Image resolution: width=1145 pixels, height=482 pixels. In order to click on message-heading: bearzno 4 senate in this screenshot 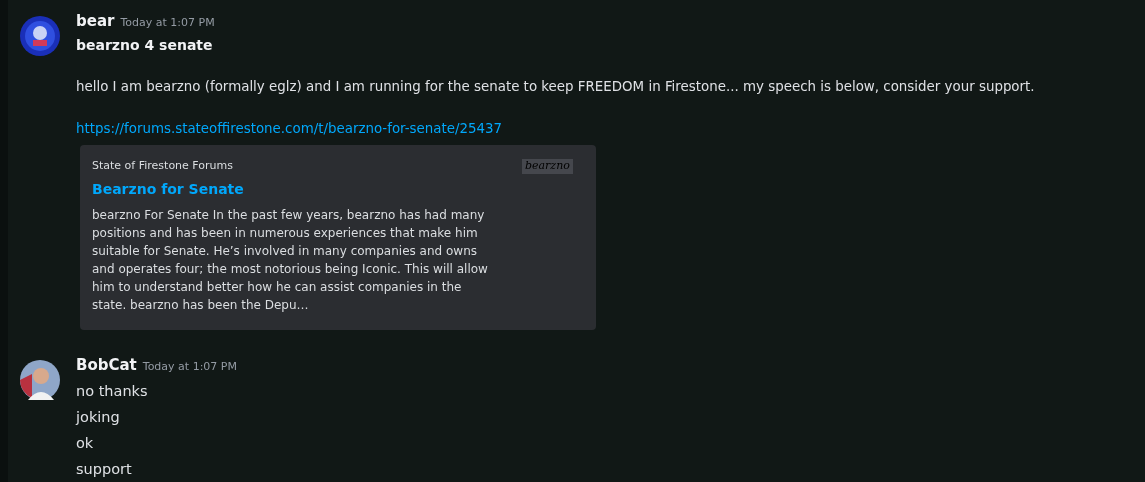, I will do `click(144, 45)`.